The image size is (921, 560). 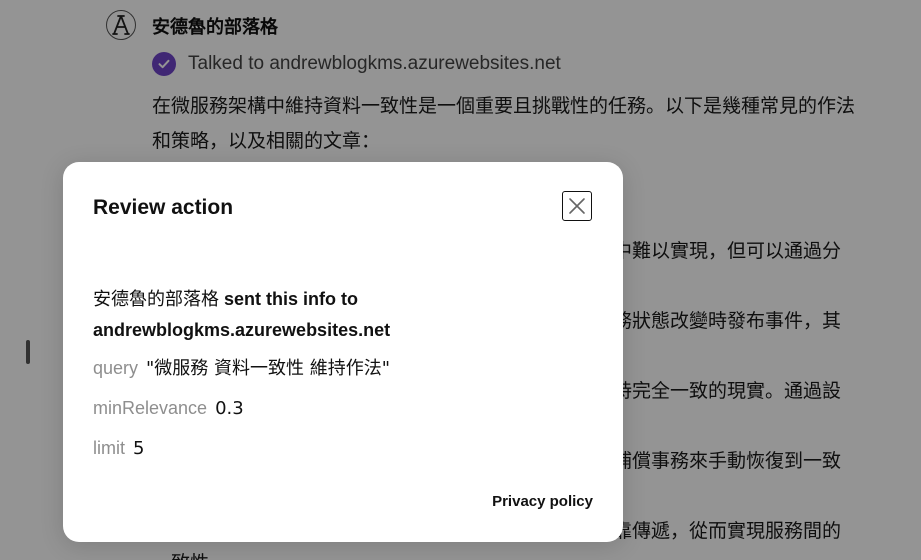 I want to click on param-value: 0.3, so click(x=229, y=408).